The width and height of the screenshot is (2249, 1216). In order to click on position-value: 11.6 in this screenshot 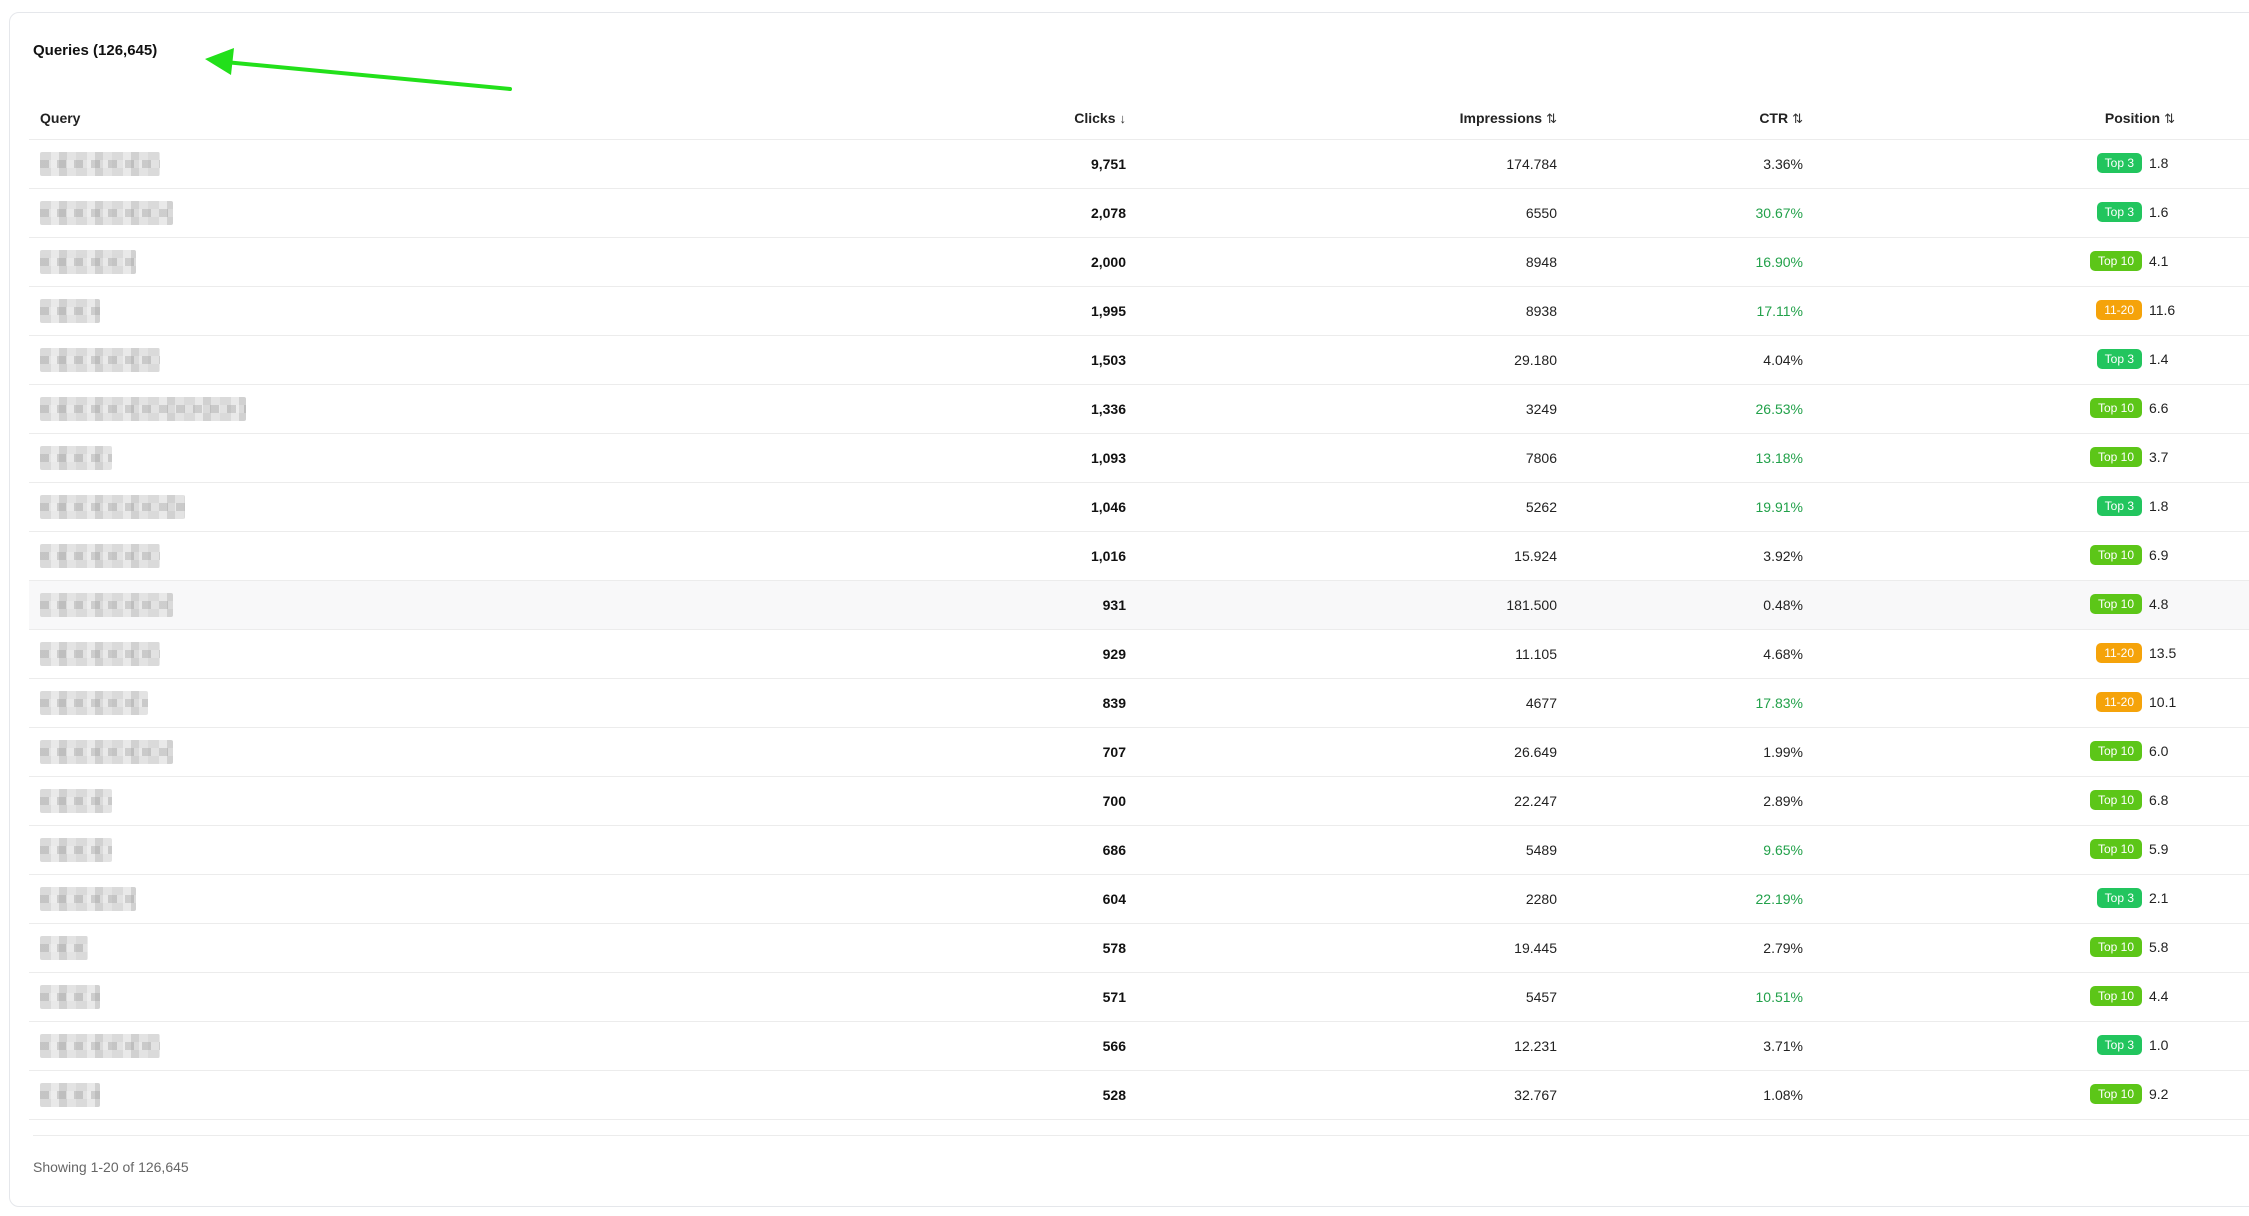, I will do `click(2162, 310)`.